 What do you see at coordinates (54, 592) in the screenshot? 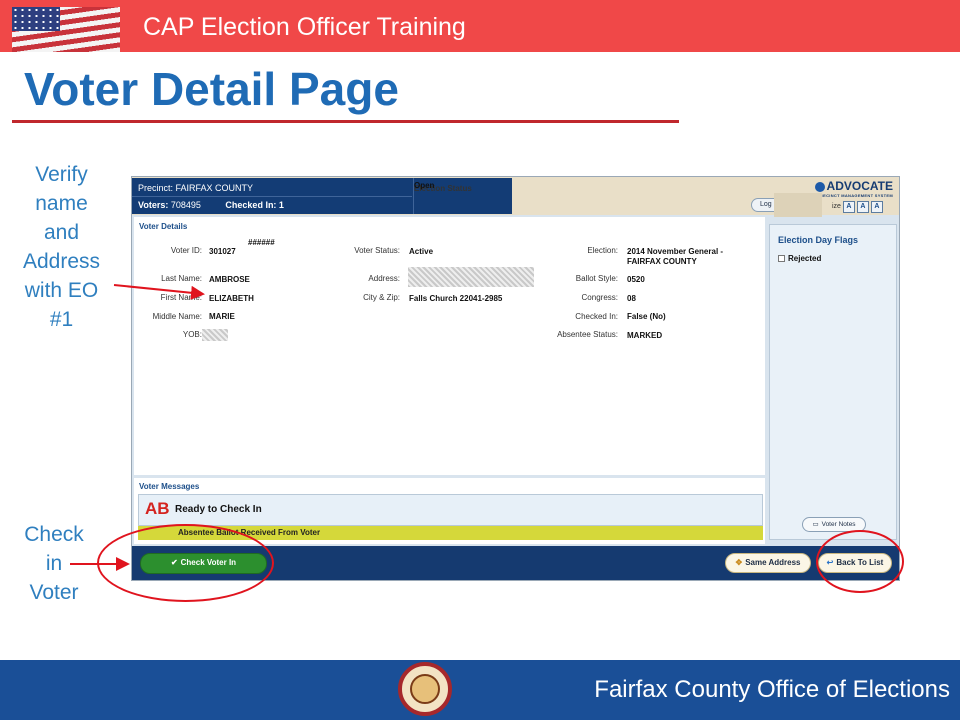
I see `annotation-check-line: Voter` at bounding box center [54, 592].